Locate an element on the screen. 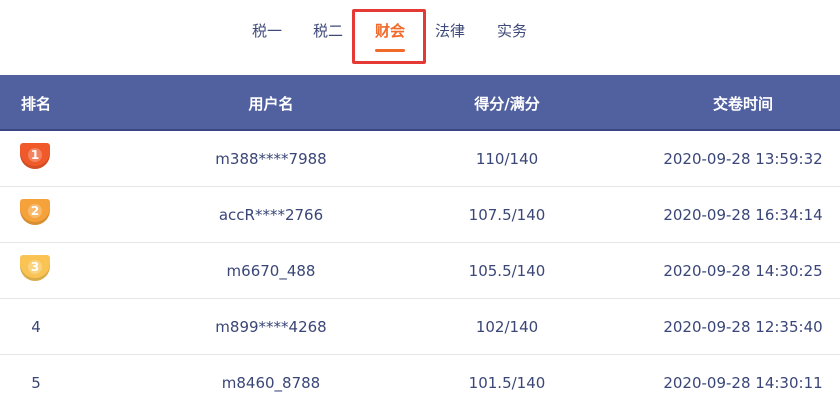 The image size is (840, 411). tab-practice: 实务 is located at coordinates (512, 30).